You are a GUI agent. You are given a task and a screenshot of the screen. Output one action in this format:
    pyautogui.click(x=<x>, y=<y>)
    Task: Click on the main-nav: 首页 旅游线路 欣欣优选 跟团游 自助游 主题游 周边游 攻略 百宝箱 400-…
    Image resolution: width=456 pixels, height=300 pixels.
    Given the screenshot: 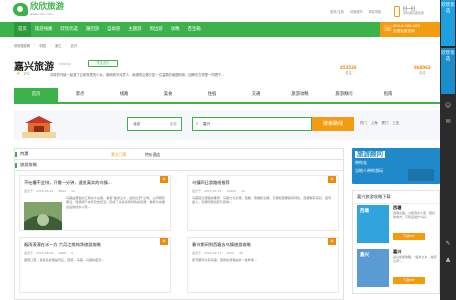 What is the action you would take?
    pyautogui.click(x=220, y=29)
    